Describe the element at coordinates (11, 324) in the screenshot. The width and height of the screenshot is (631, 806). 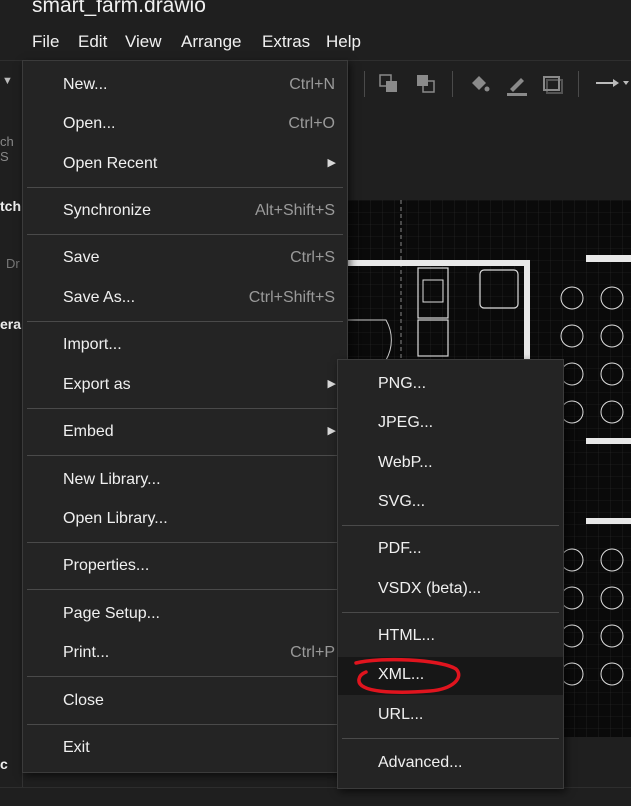
I see `general-fragment: era` at that location.